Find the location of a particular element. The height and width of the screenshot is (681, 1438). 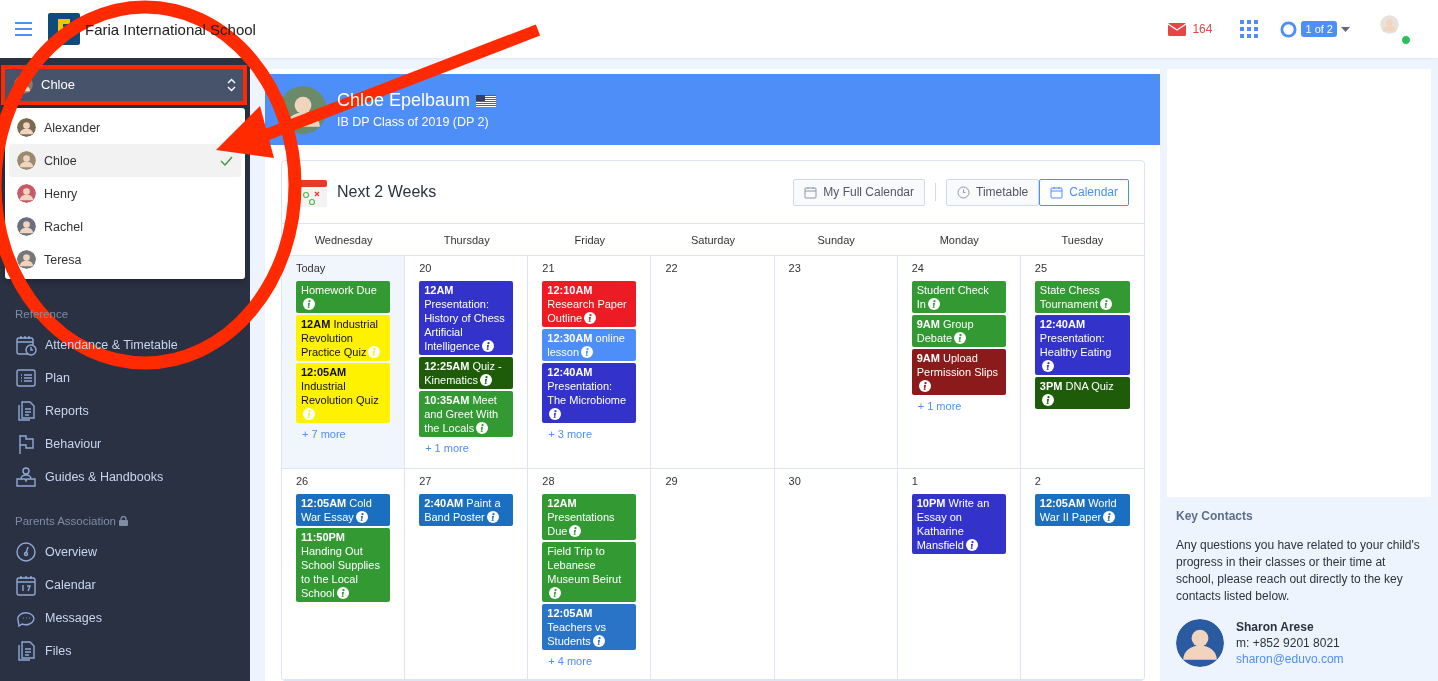

nav-item: Plan is located at coordinates (125, 377).